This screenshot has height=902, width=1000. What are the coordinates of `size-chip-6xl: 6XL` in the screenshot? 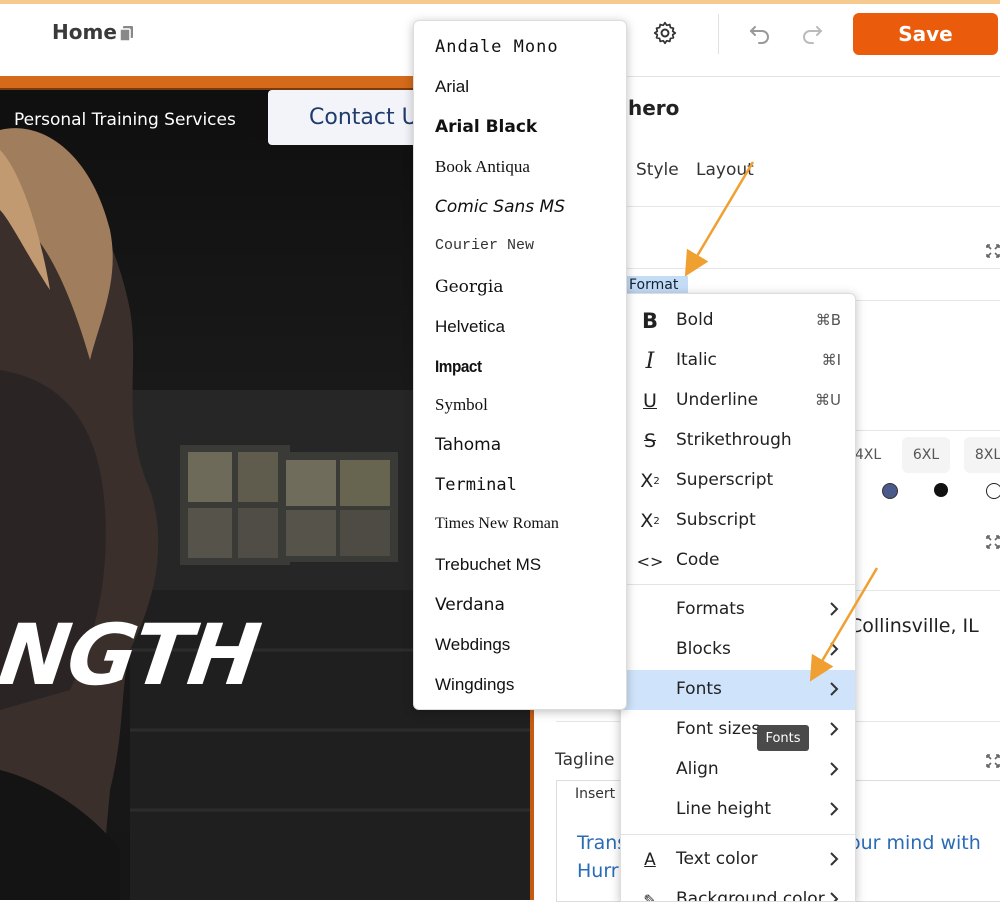 It's located at (926, 455).